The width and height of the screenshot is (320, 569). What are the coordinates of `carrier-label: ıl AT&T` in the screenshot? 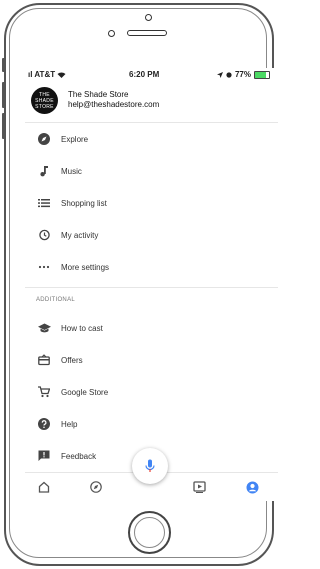 It's located at (47, 74).